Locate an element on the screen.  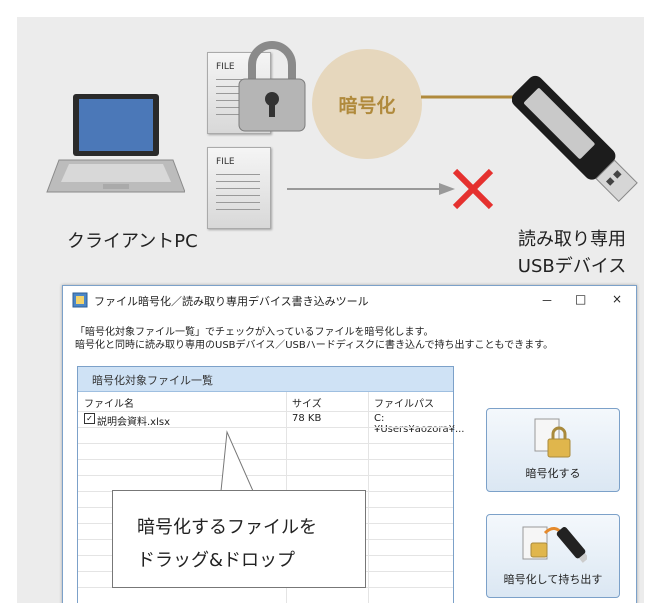
encrypt-to-usb-icon is located at coordinates (554, 544).